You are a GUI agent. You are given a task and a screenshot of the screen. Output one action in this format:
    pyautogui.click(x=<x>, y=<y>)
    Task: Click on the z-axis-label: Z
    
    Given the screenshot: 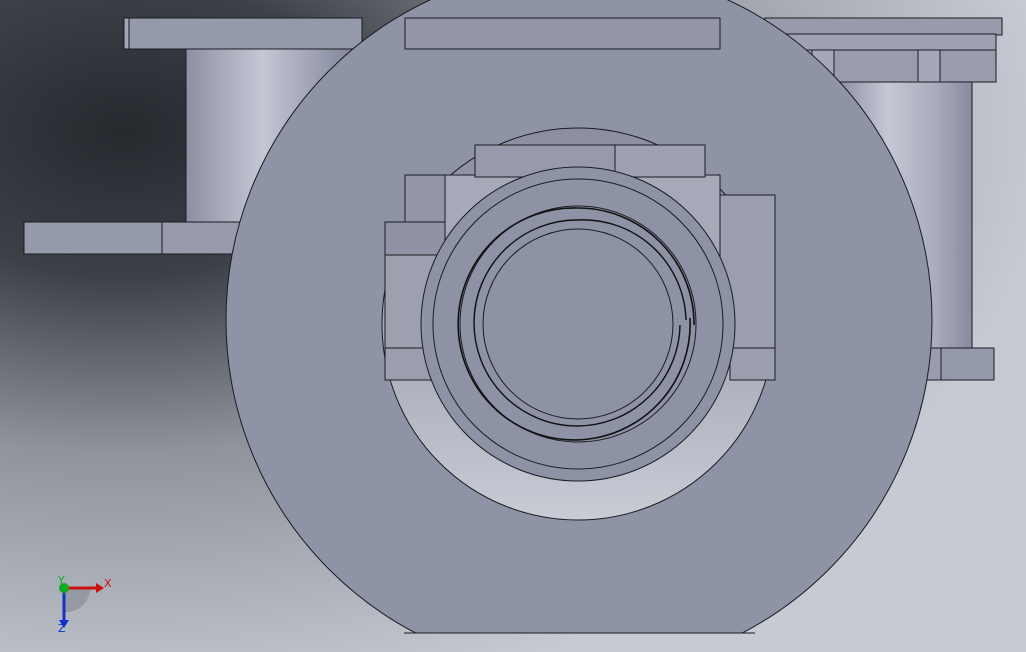 What is the action you would take?
    pyautogui.click(x=62, y=628)
    